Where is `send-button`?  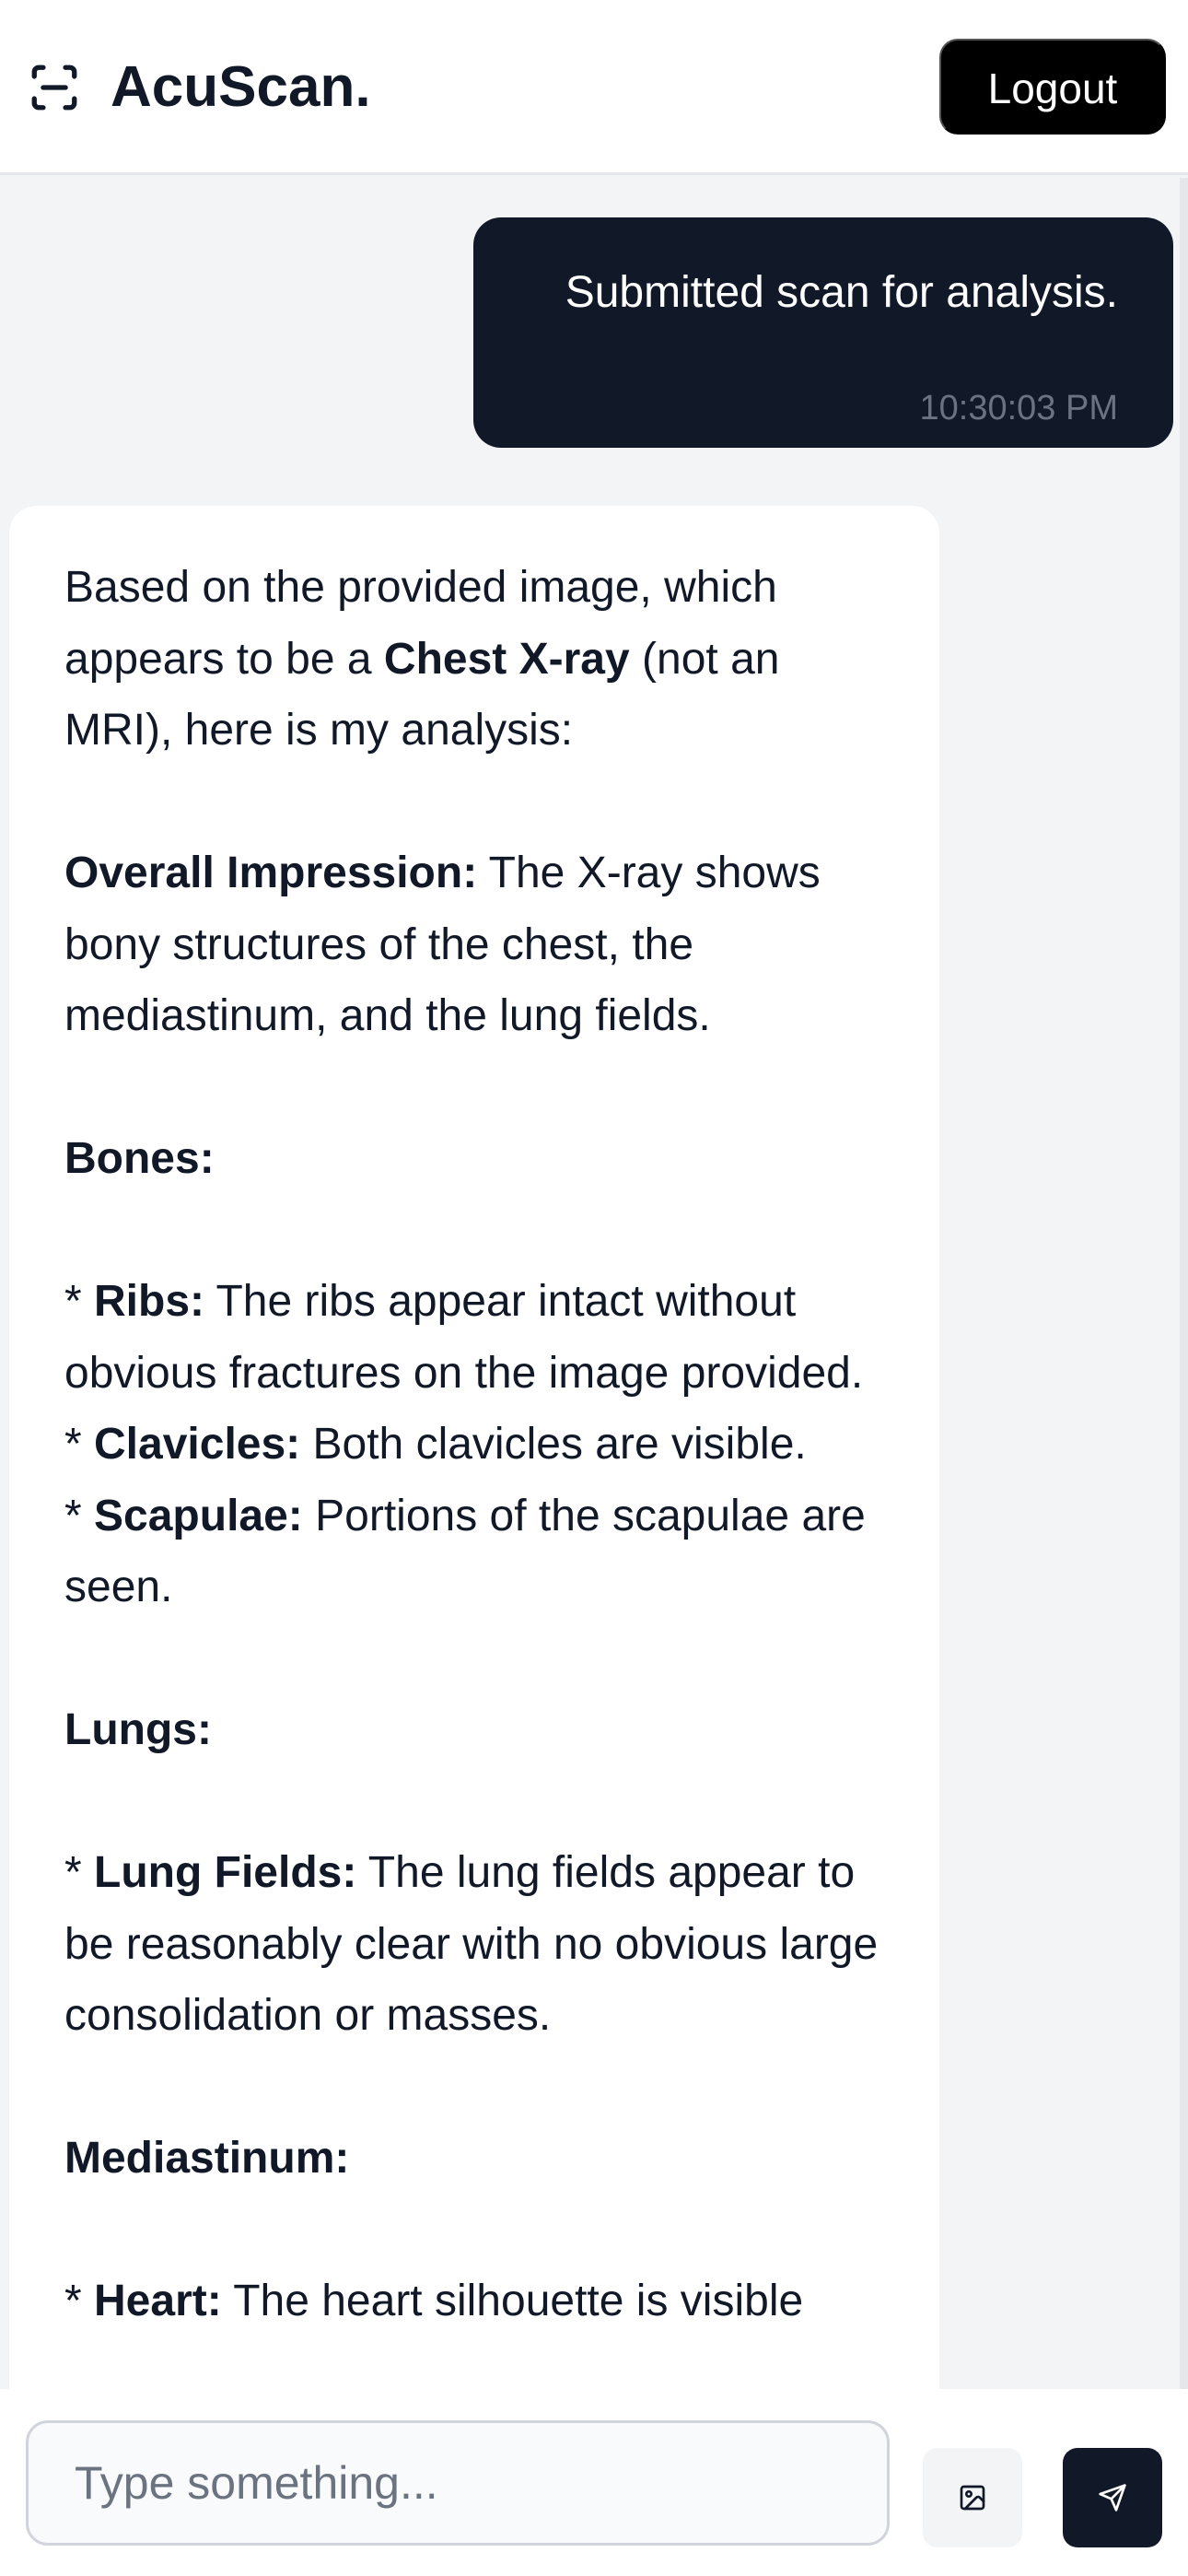 send-button is located at coordinates (1112, 2497).